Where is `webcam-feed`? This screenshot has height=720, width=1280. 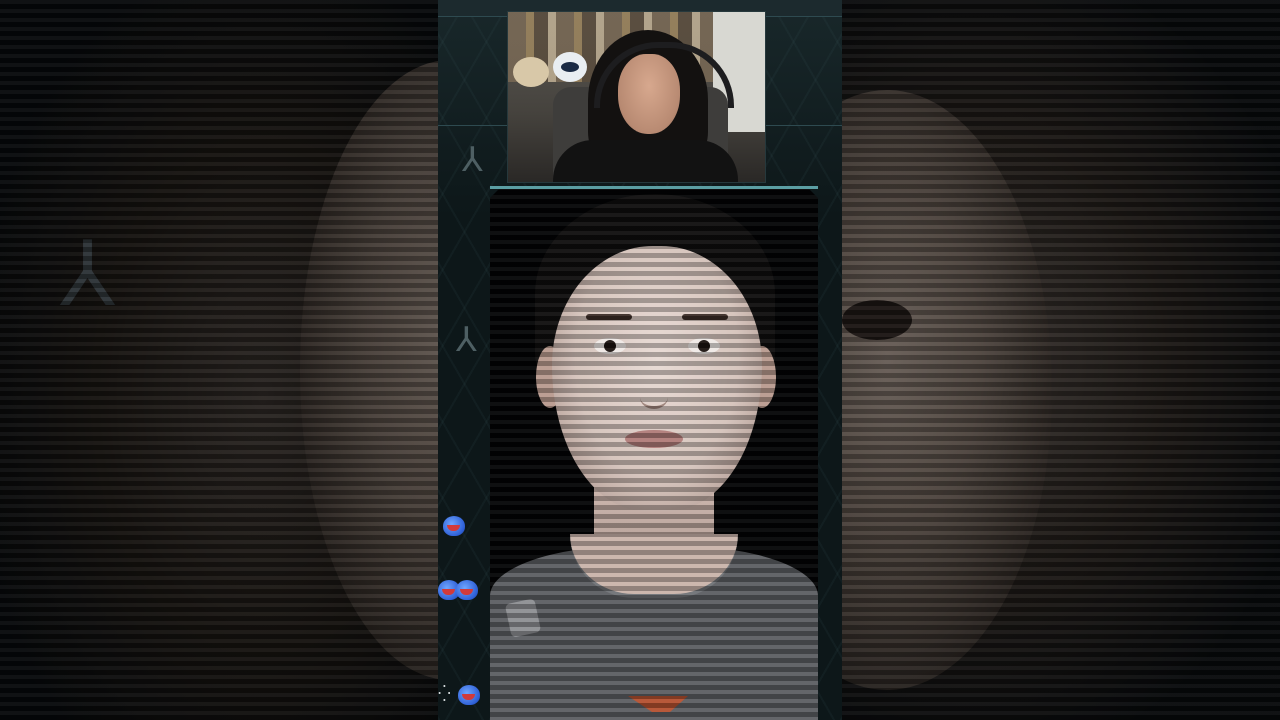
webcam-feed is located at coordinates (636, 97).